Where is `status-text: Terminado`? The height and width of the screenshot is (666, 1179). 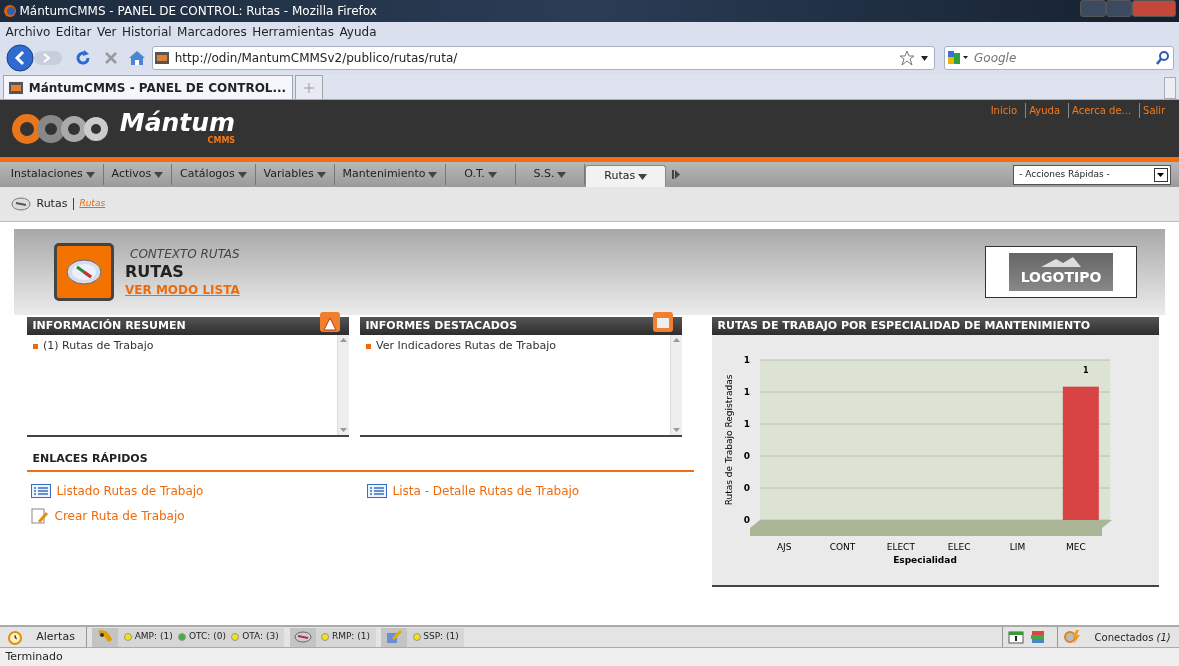 status-text: Terminado is located at coordinates (34, 656).